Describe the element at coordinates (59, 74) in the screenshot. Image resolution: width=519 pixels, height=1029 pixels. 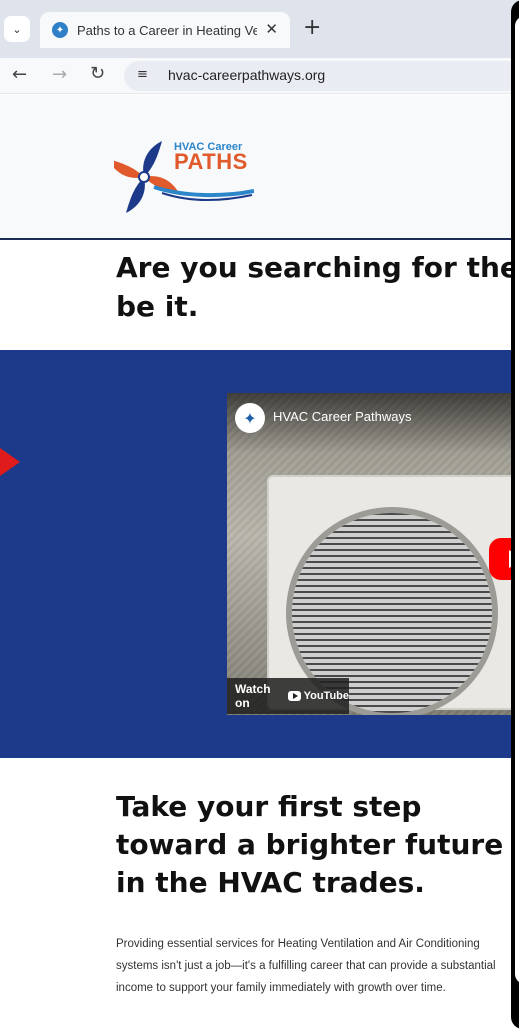
I see `forward-arrow-icon: →` at that location.